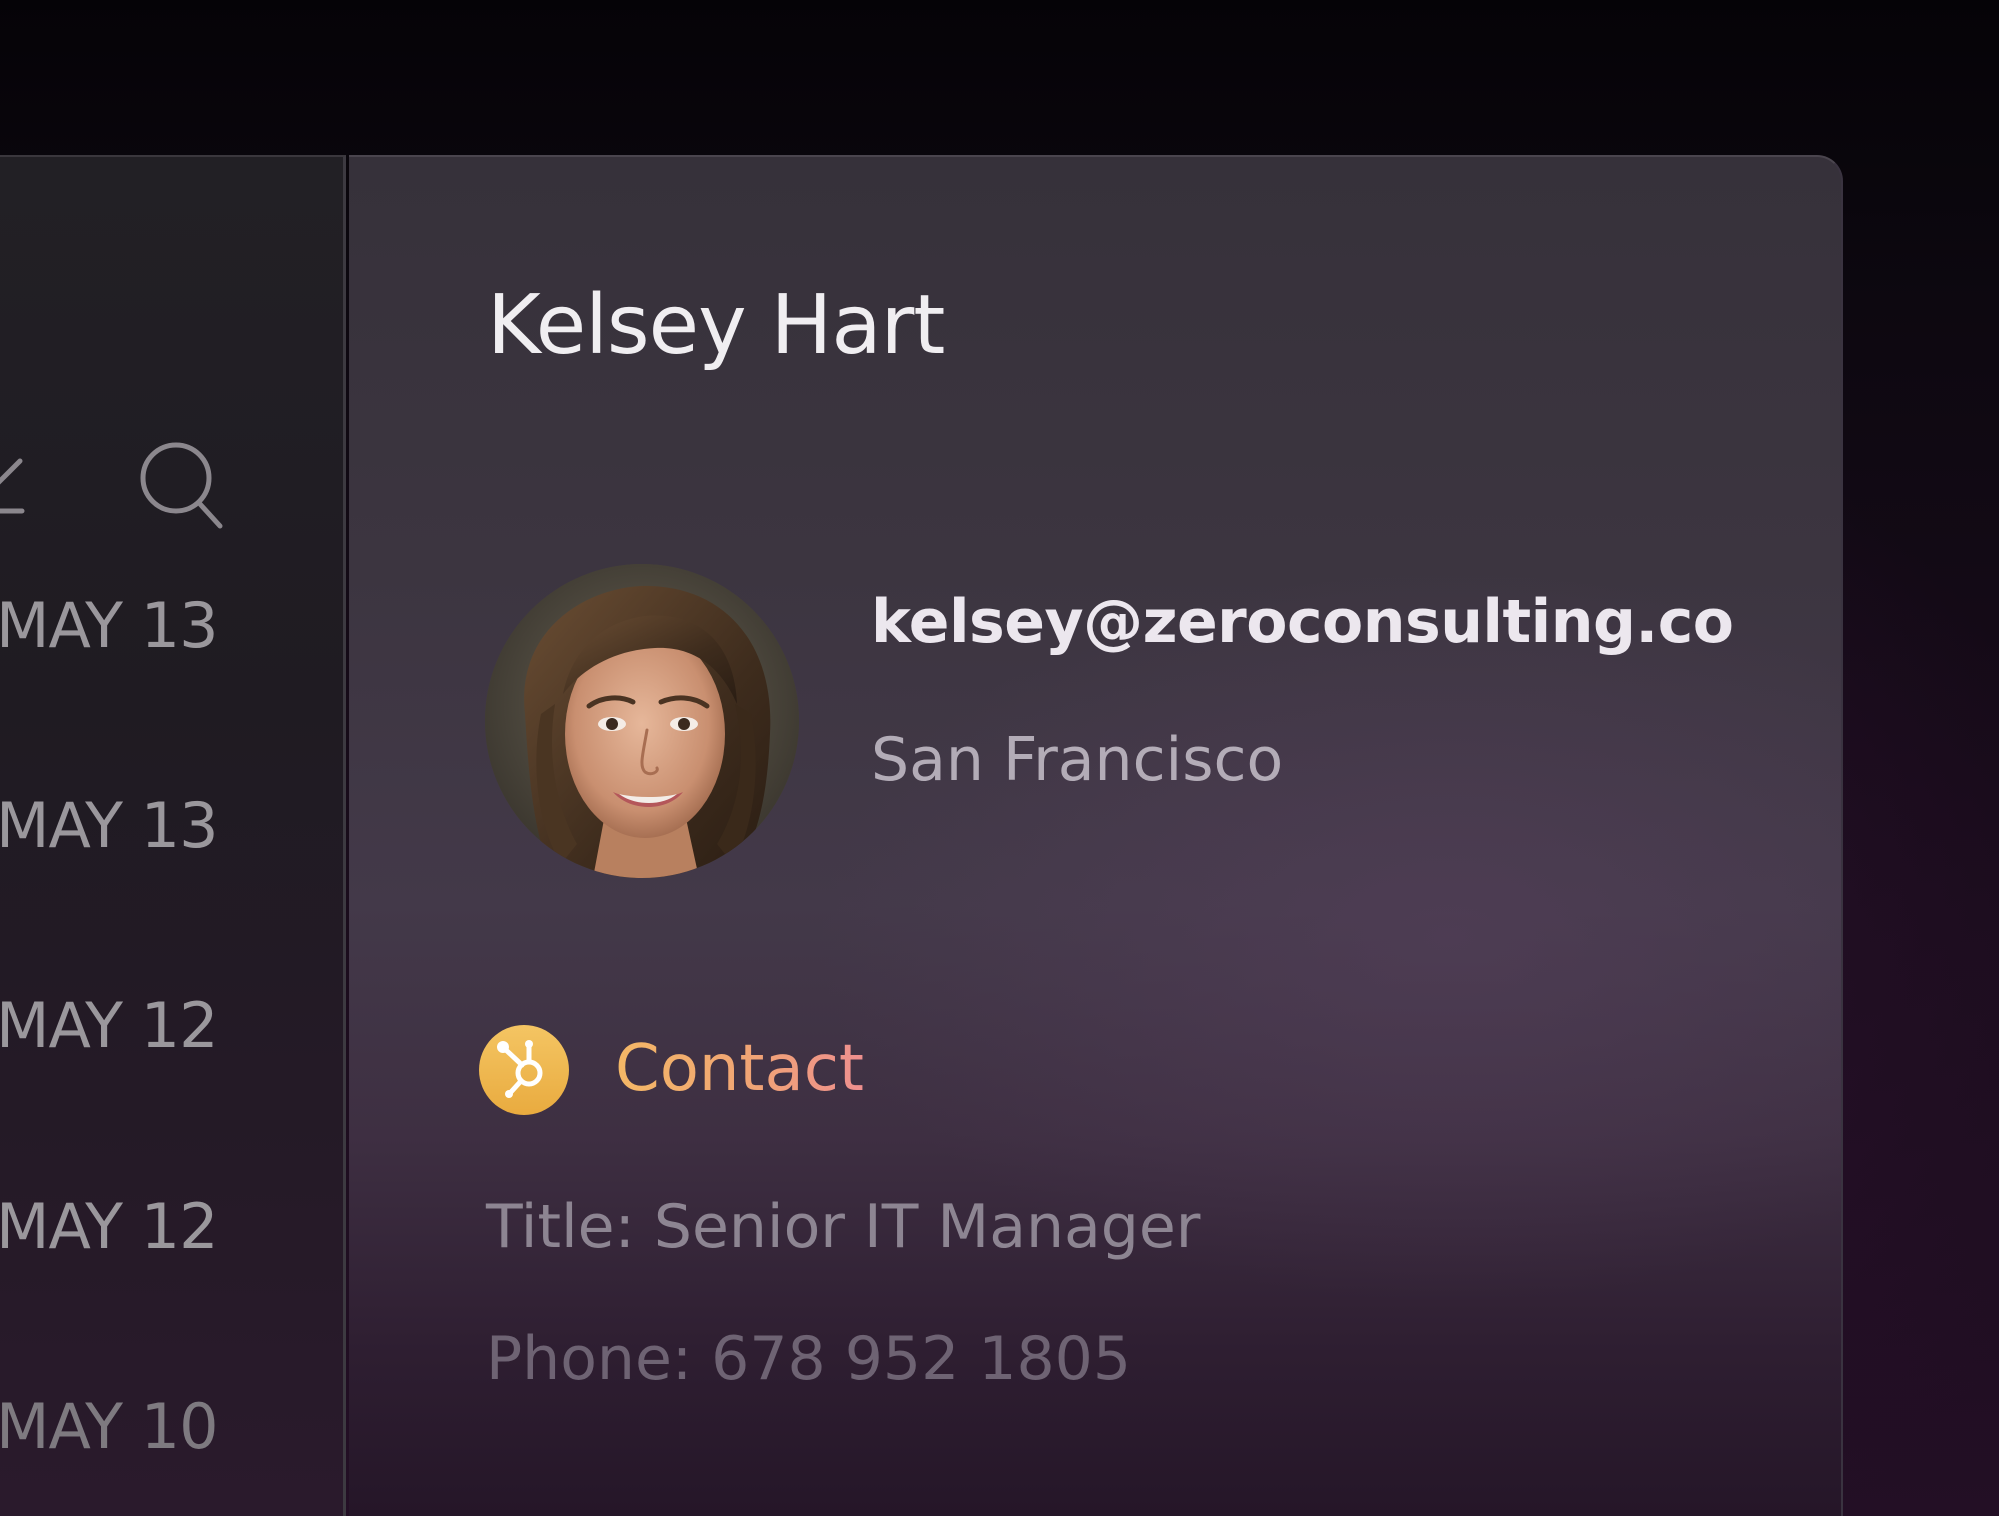  What do you see at coordinates (843, 1227) in the screenshot?
I see `contact-title-field: Title: Senior IT Manager` at bounding box center [843, 1227].